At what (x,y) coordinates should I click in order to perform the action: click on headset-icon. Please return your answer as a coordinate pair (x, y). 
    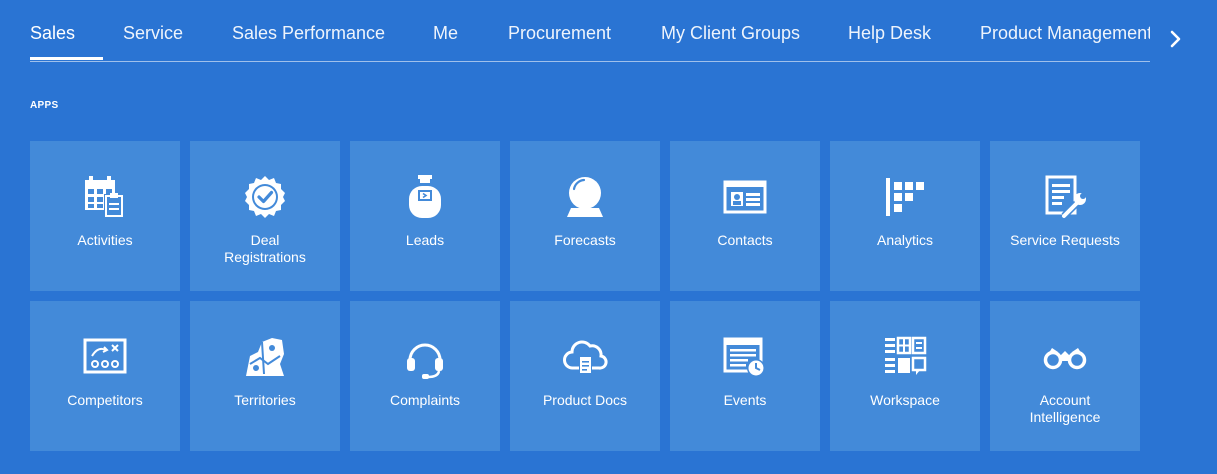
    Looking at the image, I should click on (425, 357).